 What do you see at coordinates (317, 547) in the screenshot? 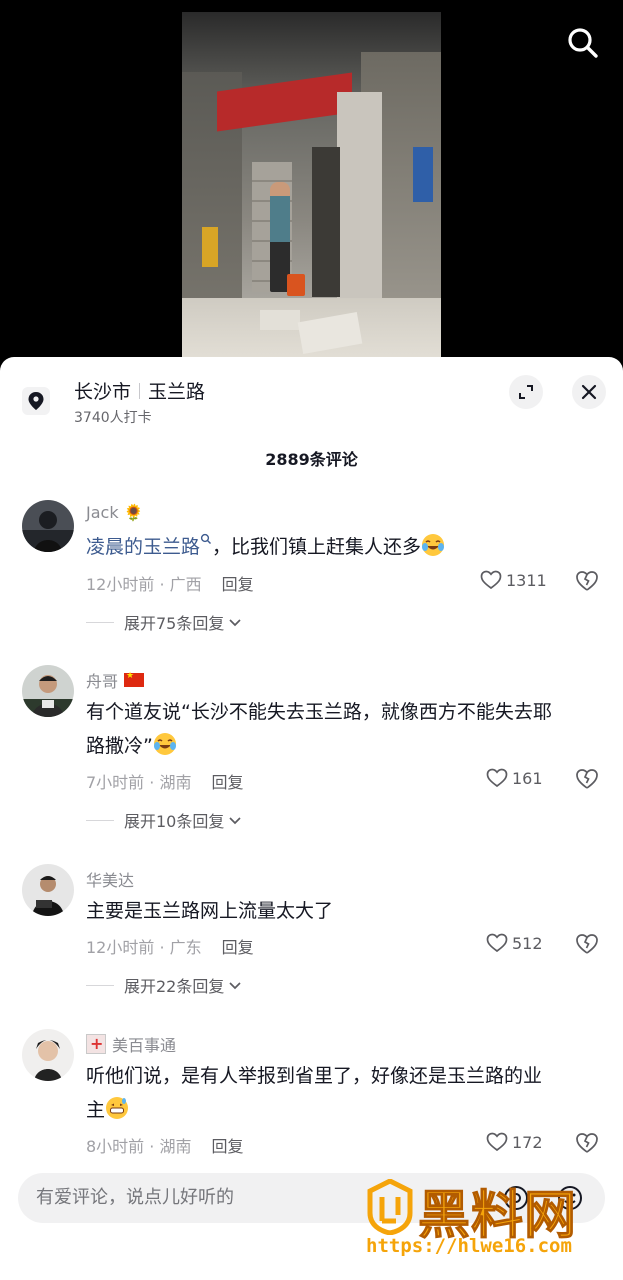
I see `comment-text-rest: ，比我们镇上赶集人还多` at bounding box center [317, 547].